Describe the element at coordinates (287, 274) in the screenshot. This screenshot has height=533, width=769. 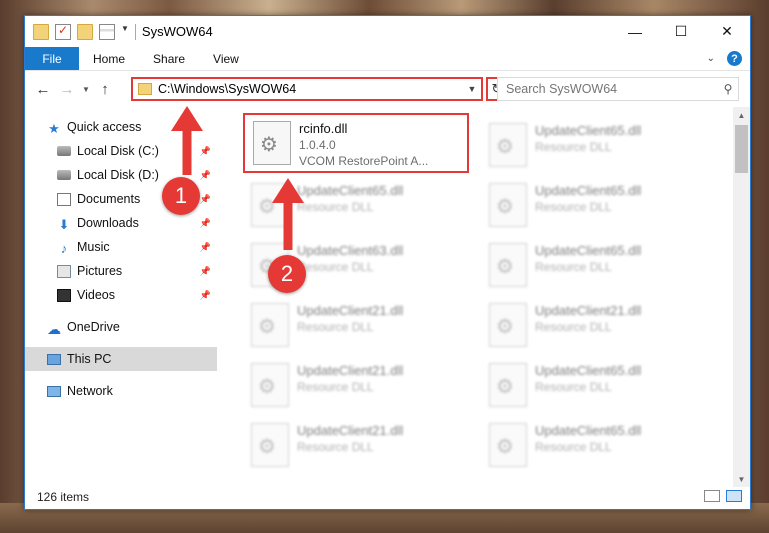
I see `step-2-badge: 2` at that location.